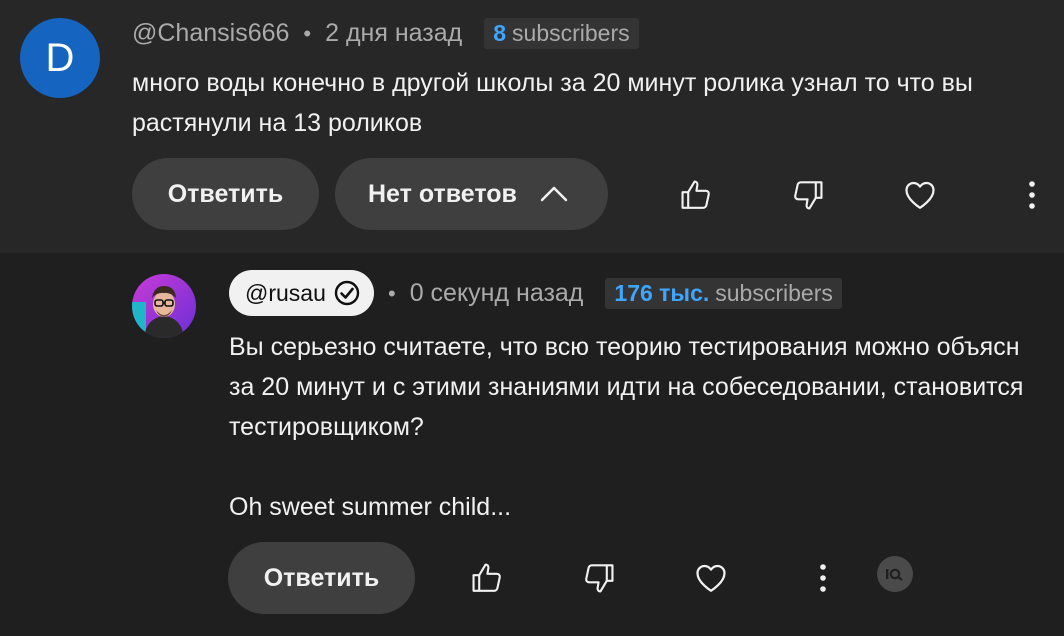 Image resolution: width=1064 pixels, height=636 pixels. I want to click on subscriber-count: 176 тыс., so click(662, 293).